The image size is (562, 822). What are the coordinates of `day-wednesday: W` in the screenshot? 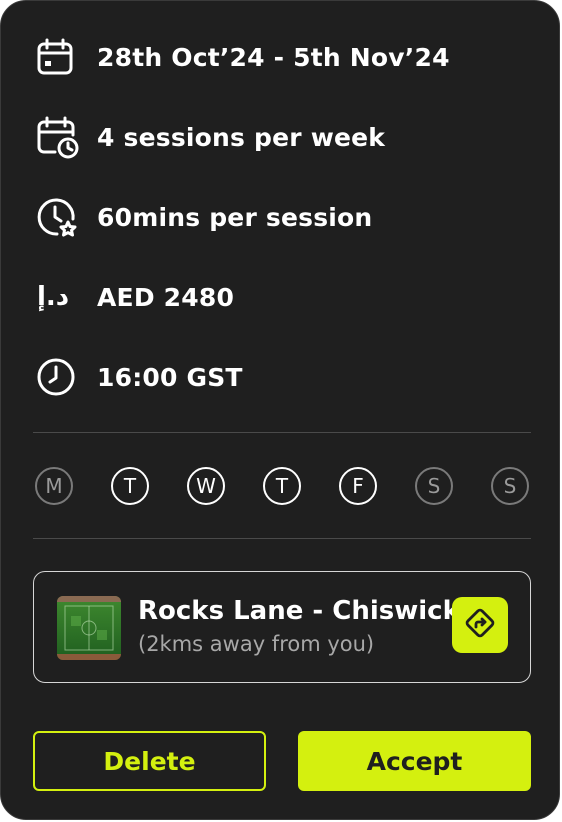 It's located at (206, 486).